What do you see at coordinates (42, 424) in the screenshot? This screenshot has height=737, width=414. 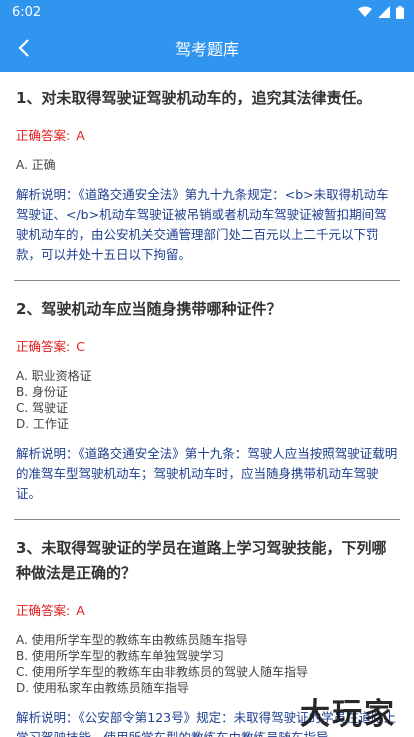 I see `option-d: D. 工作证` at bounding box center [42, 424].